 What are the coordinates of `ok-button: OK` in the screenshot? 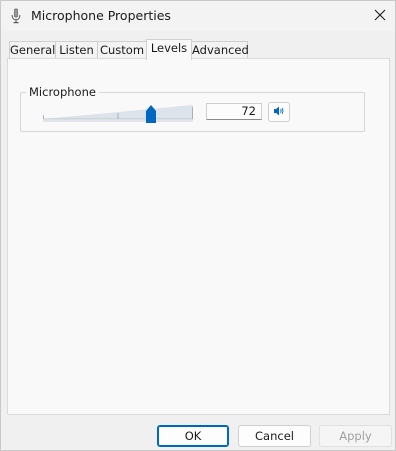 It's located at (193, 436).